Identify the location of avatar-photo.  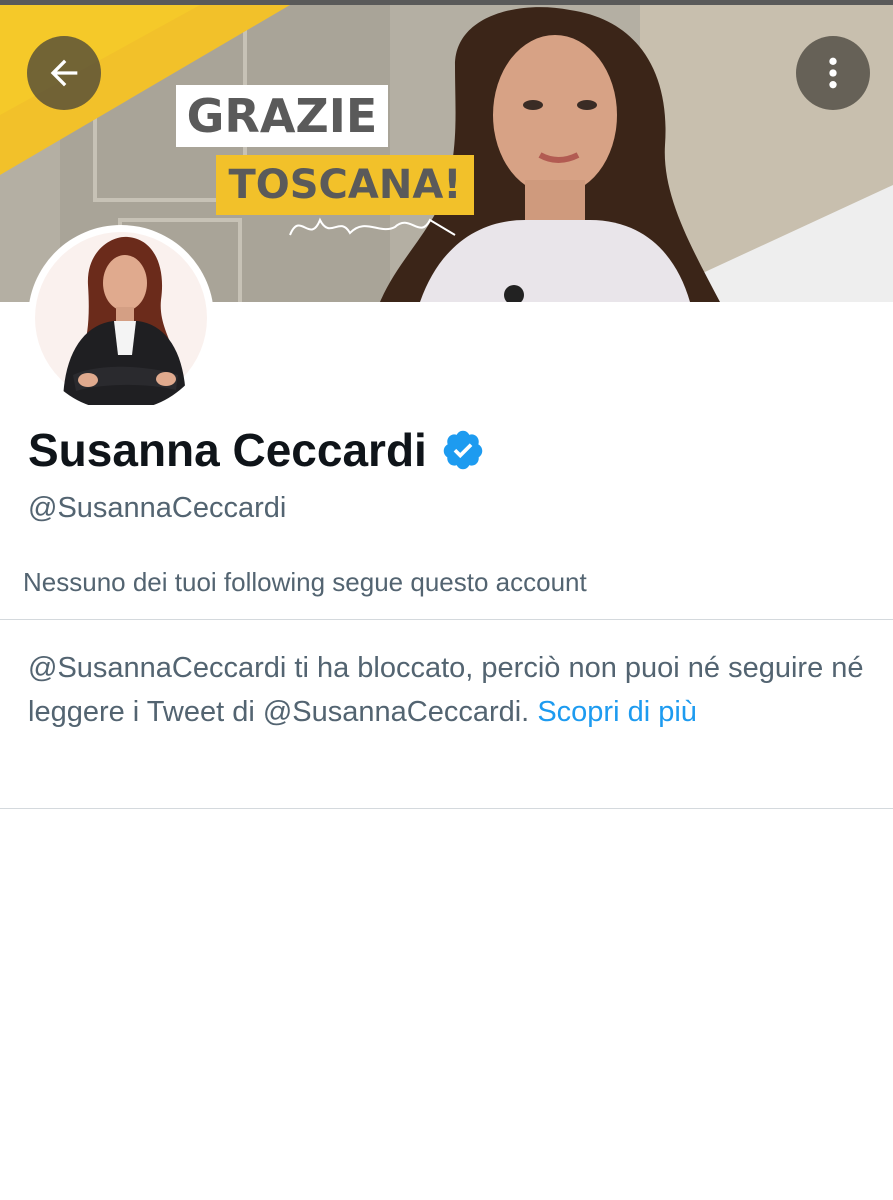
(121, 318).